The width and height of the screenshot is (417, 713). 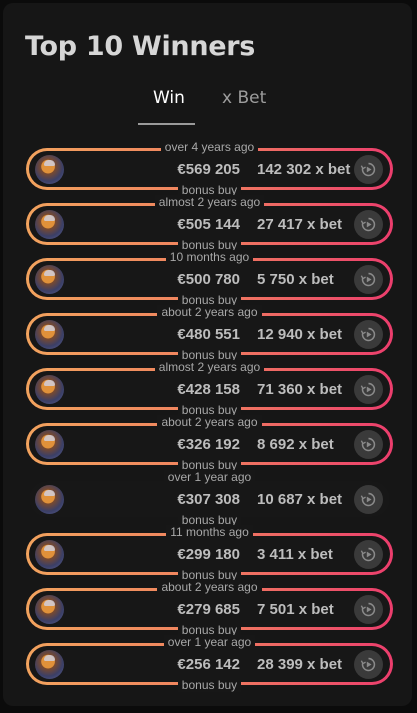 I want to click on winner-card-body: €505 144 27 417 x bet, so click(x=209, y=224).